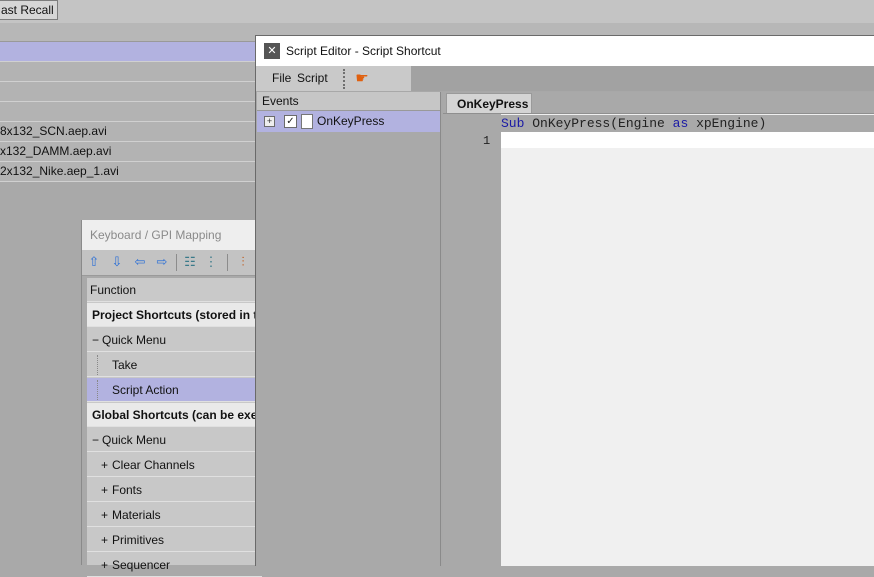  Describe the element at coordinates (128, 152) in the screenshot. I see `list-row: x132_DAMM.aep.avi` at that location.